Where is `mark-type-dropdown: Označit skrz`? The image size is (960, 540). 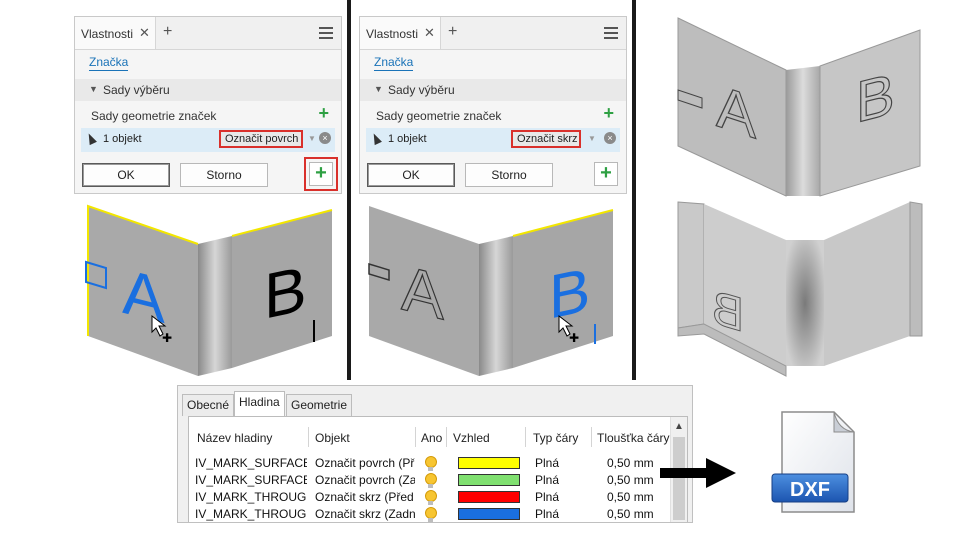 mark-type-dropdown: Označit skrz is located at coordinates (546, 139).